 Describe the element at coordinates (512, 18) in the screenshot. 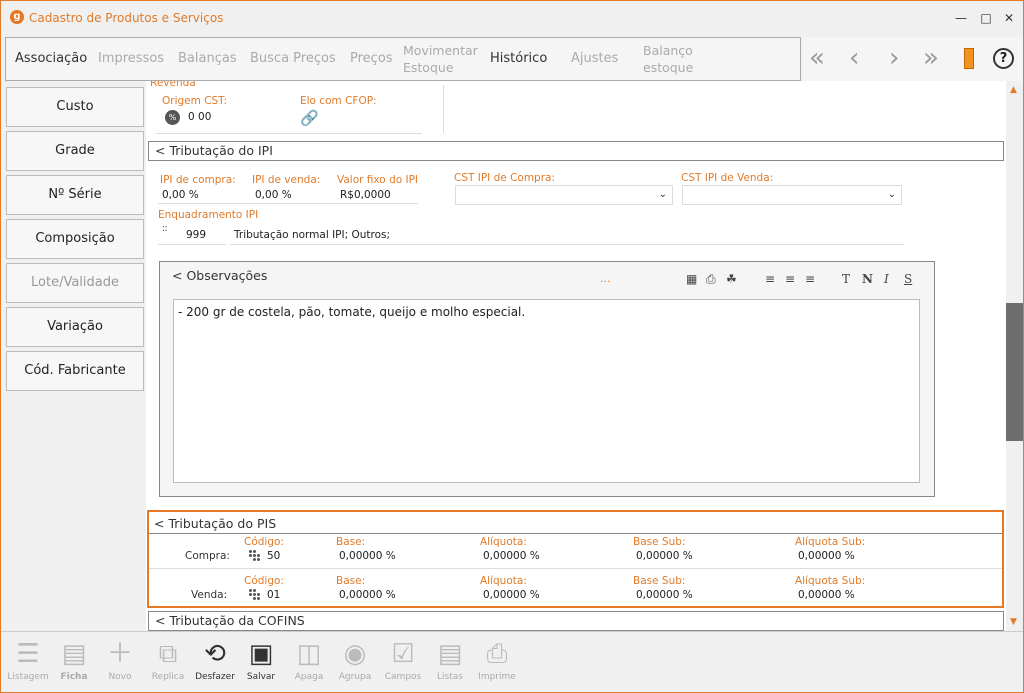

I see `title-bar: g Cadastro de Produtos e Serviços — □ ✕` at that location.